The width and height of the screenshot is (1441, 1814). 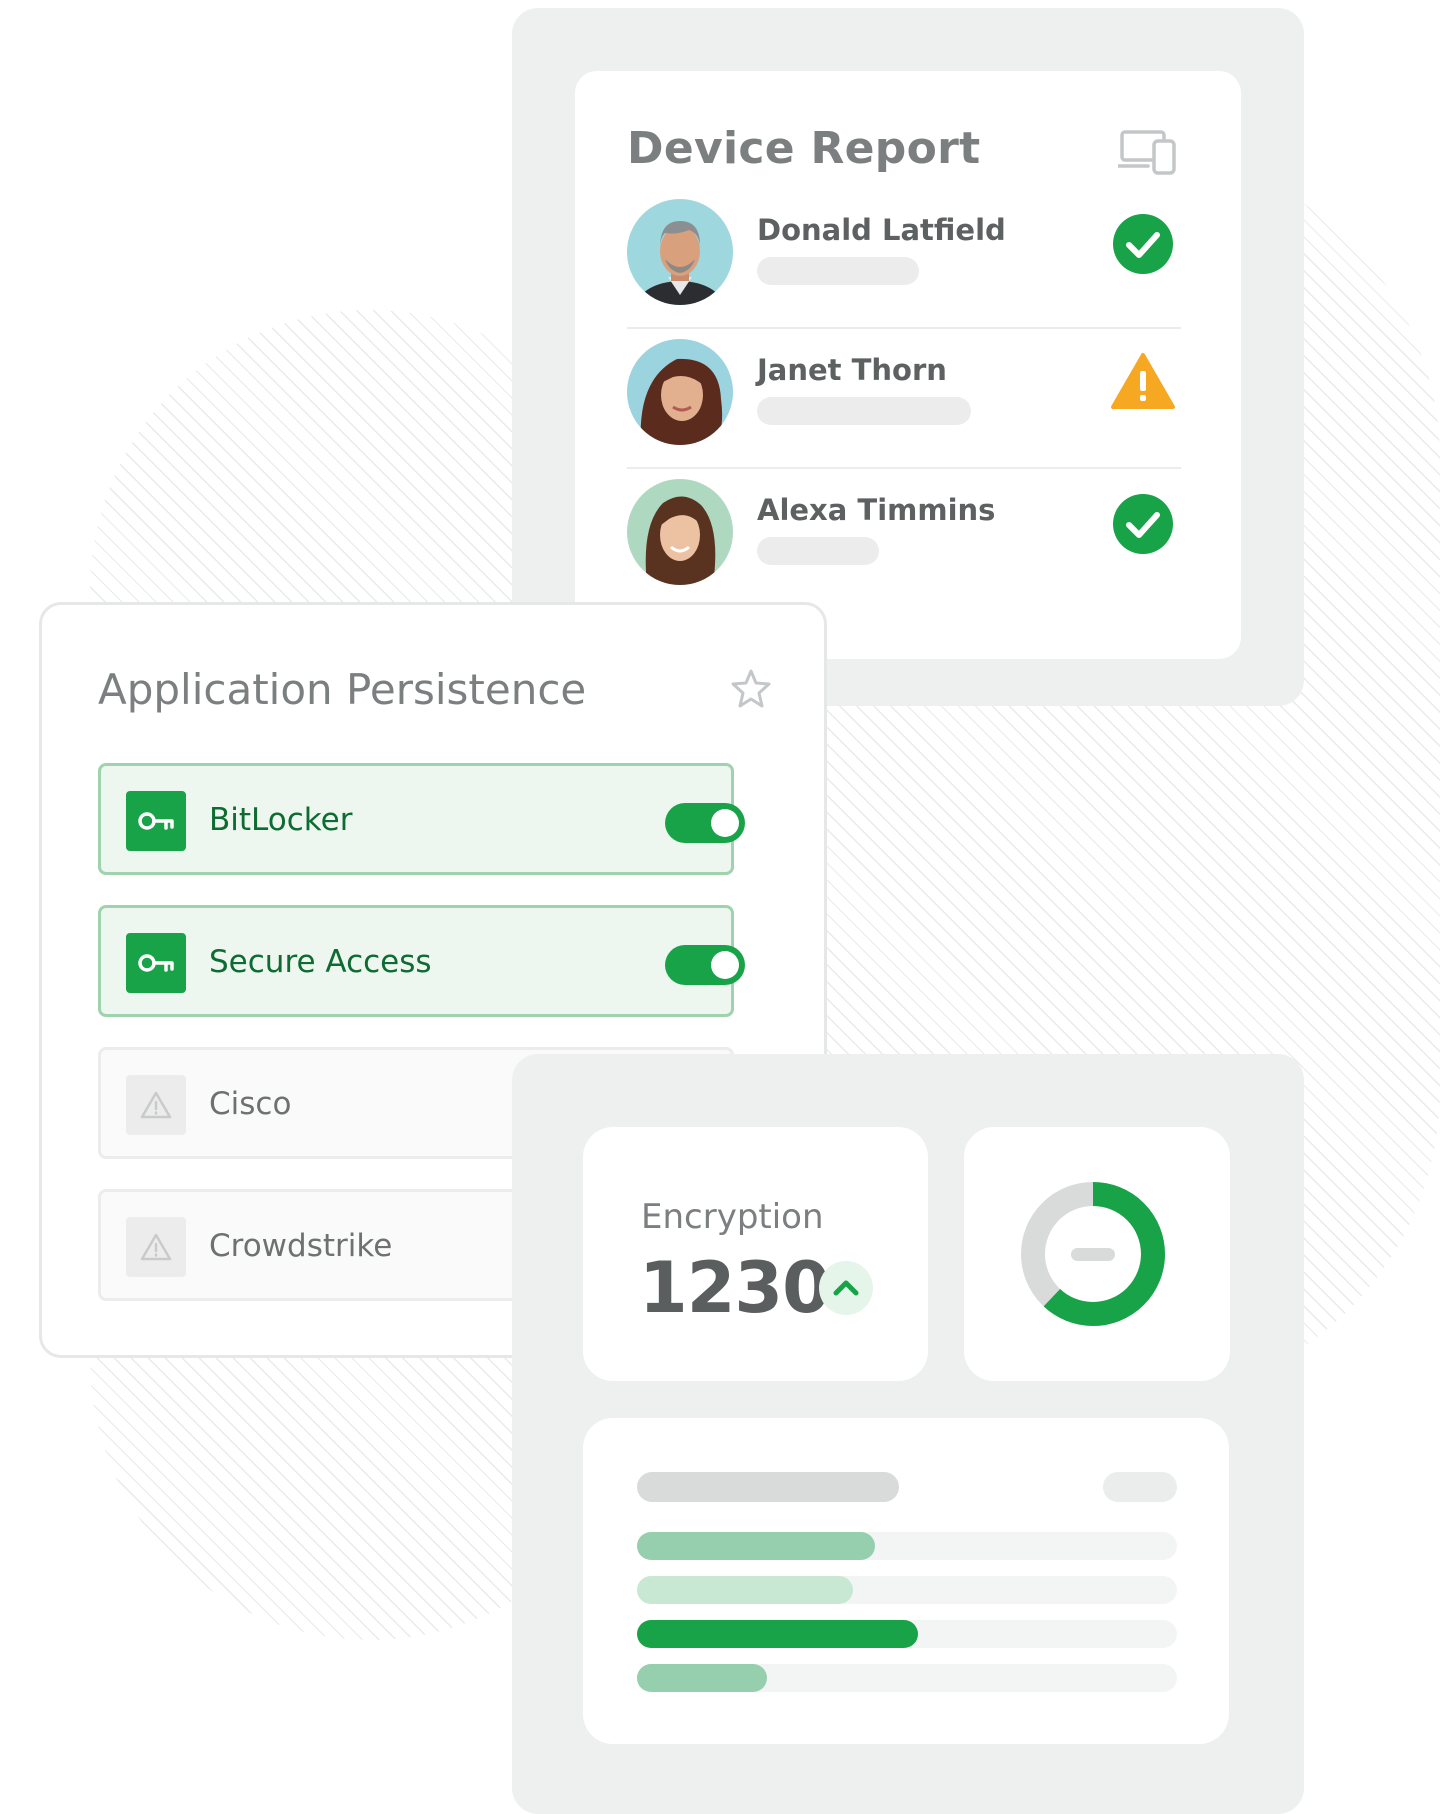 I want to click on trend-badge, so click(x=846, y=1288).